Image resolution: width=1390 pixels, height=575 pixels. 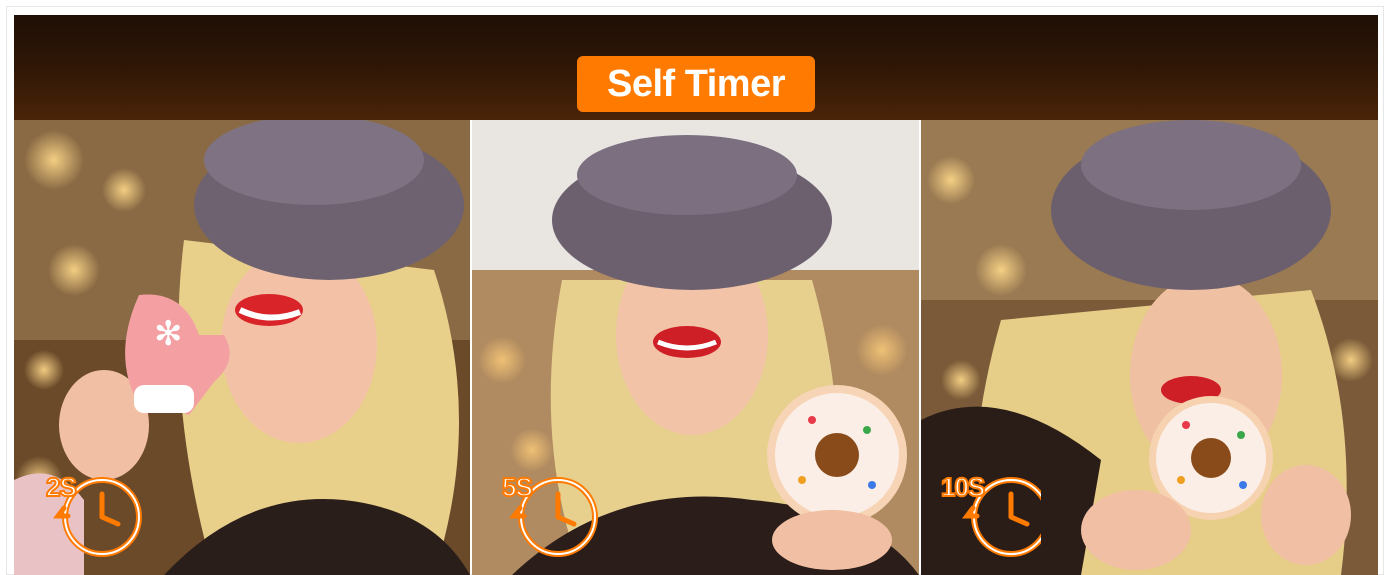 I want to click on timer-badge-10s: 10S, so click(x=995, y=516).